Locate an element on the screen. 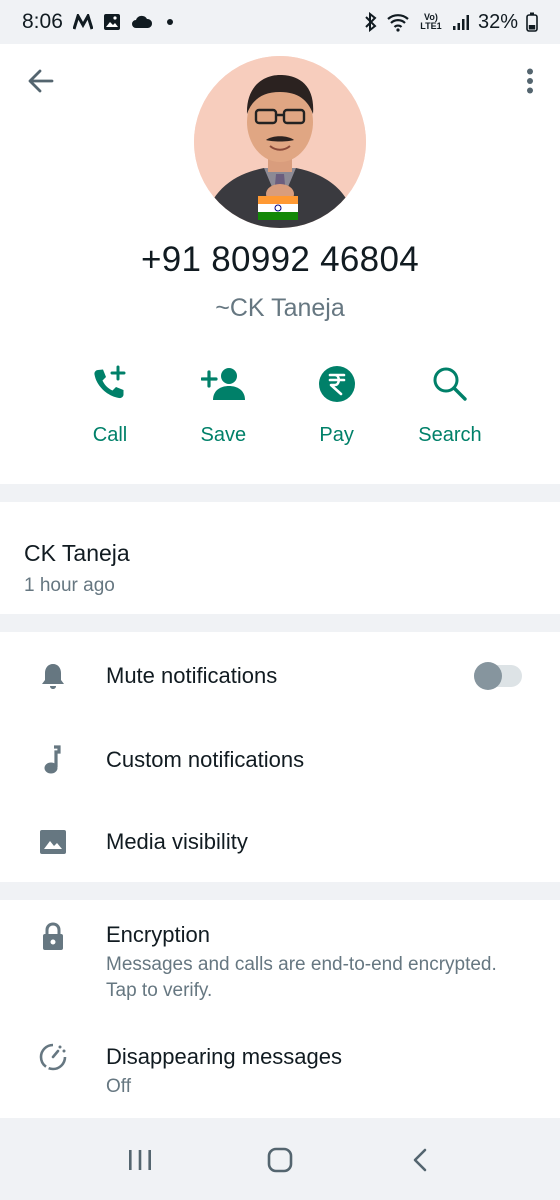 The height and width of the screenshot is (1200, 560). profile-photo is located at coordinates (280, 142).